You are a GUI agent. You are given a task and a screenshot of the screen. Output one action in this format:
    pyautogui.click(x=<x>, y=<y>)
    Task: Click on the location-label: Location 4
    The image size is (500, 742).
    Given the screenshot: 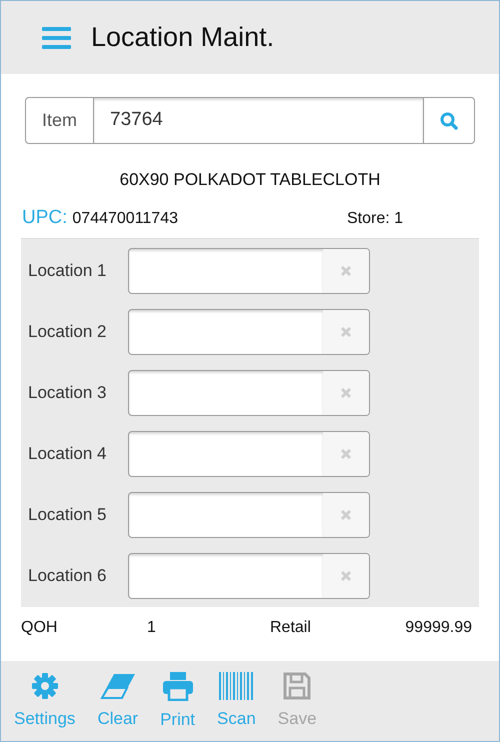 What is the action you would take?
    pyautogui.click(x=68, y=454)
    